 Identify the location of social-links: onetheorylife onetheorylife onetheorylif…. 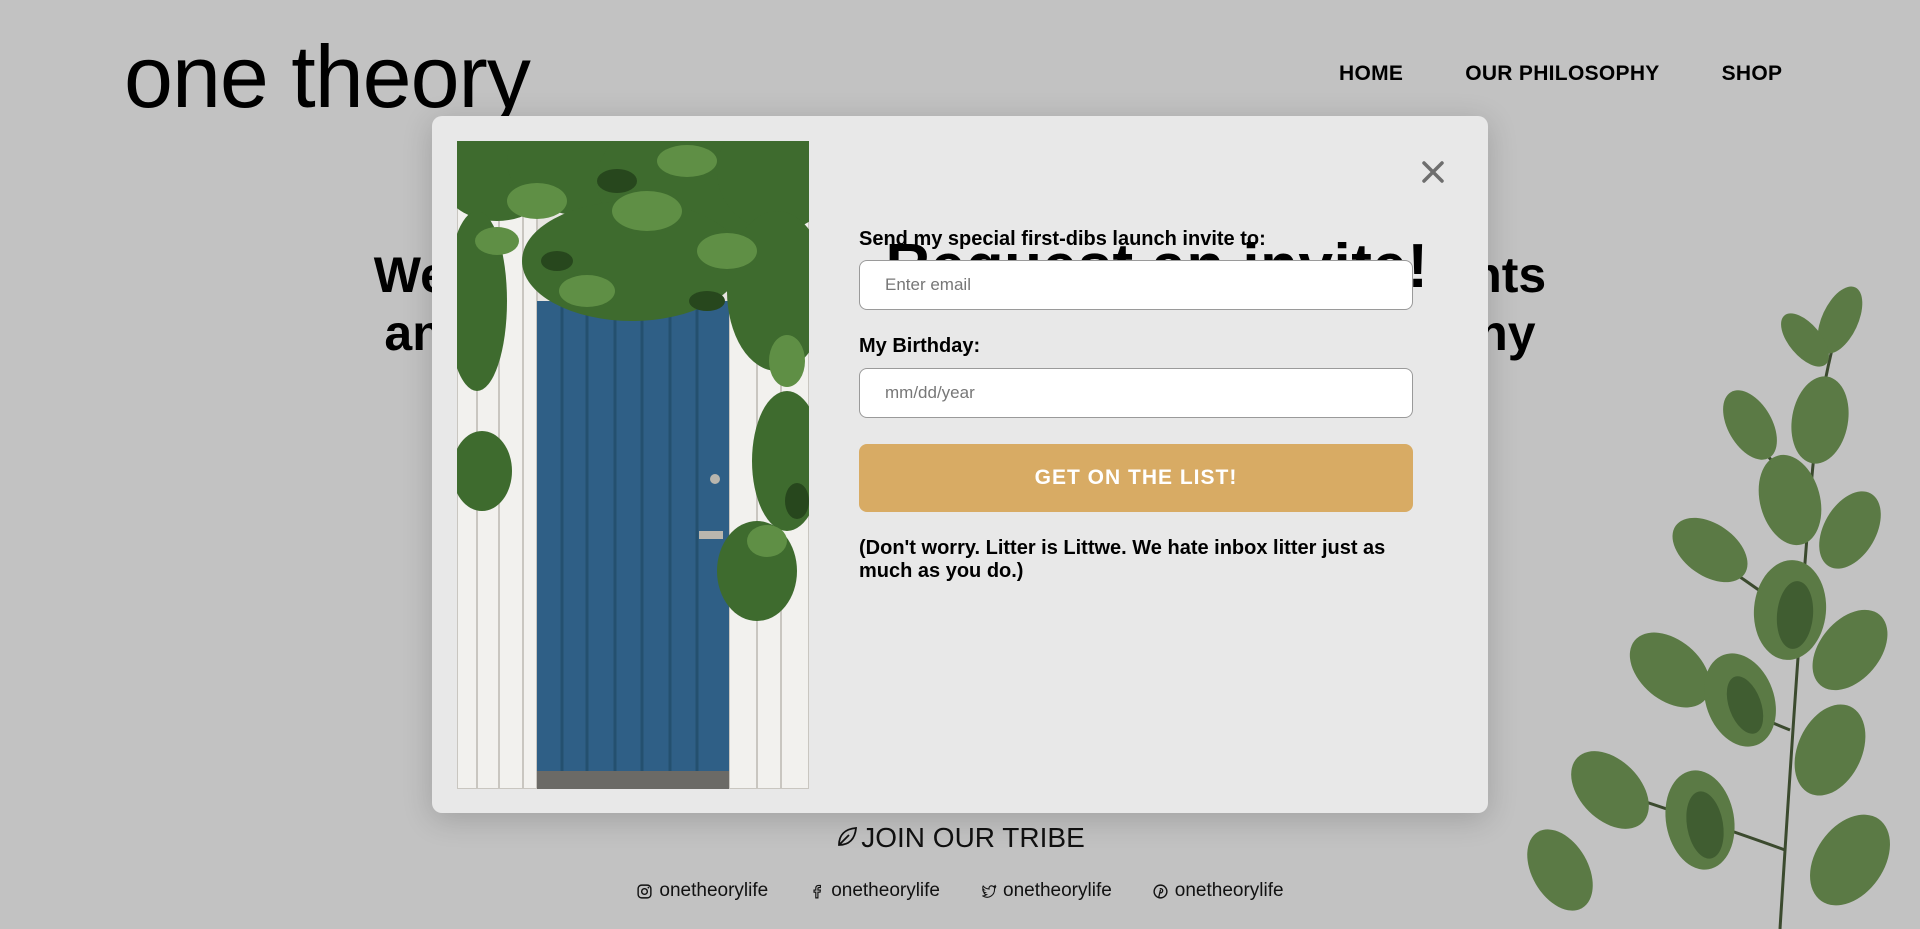
(960, 891).